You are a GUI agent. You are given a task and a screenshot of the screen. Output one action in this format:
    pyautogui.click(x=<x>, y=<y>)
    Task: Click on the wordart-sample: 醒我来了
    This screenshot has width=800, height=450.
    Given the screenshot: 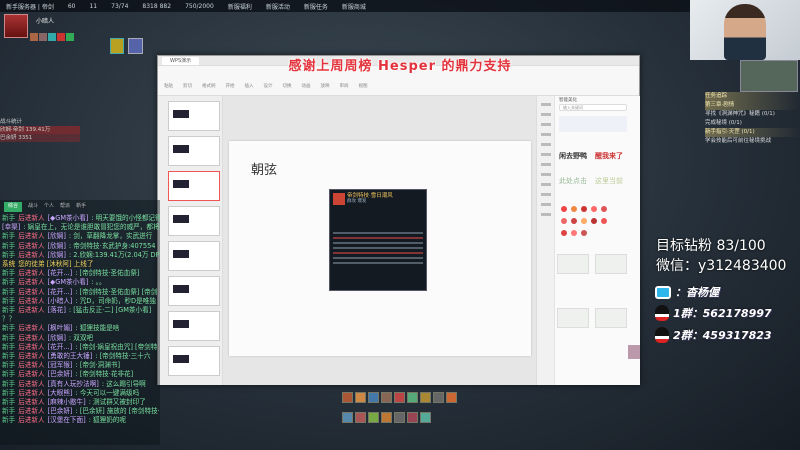 What is the action you would take?
    pyautogui.click(x=609, y=156)
    